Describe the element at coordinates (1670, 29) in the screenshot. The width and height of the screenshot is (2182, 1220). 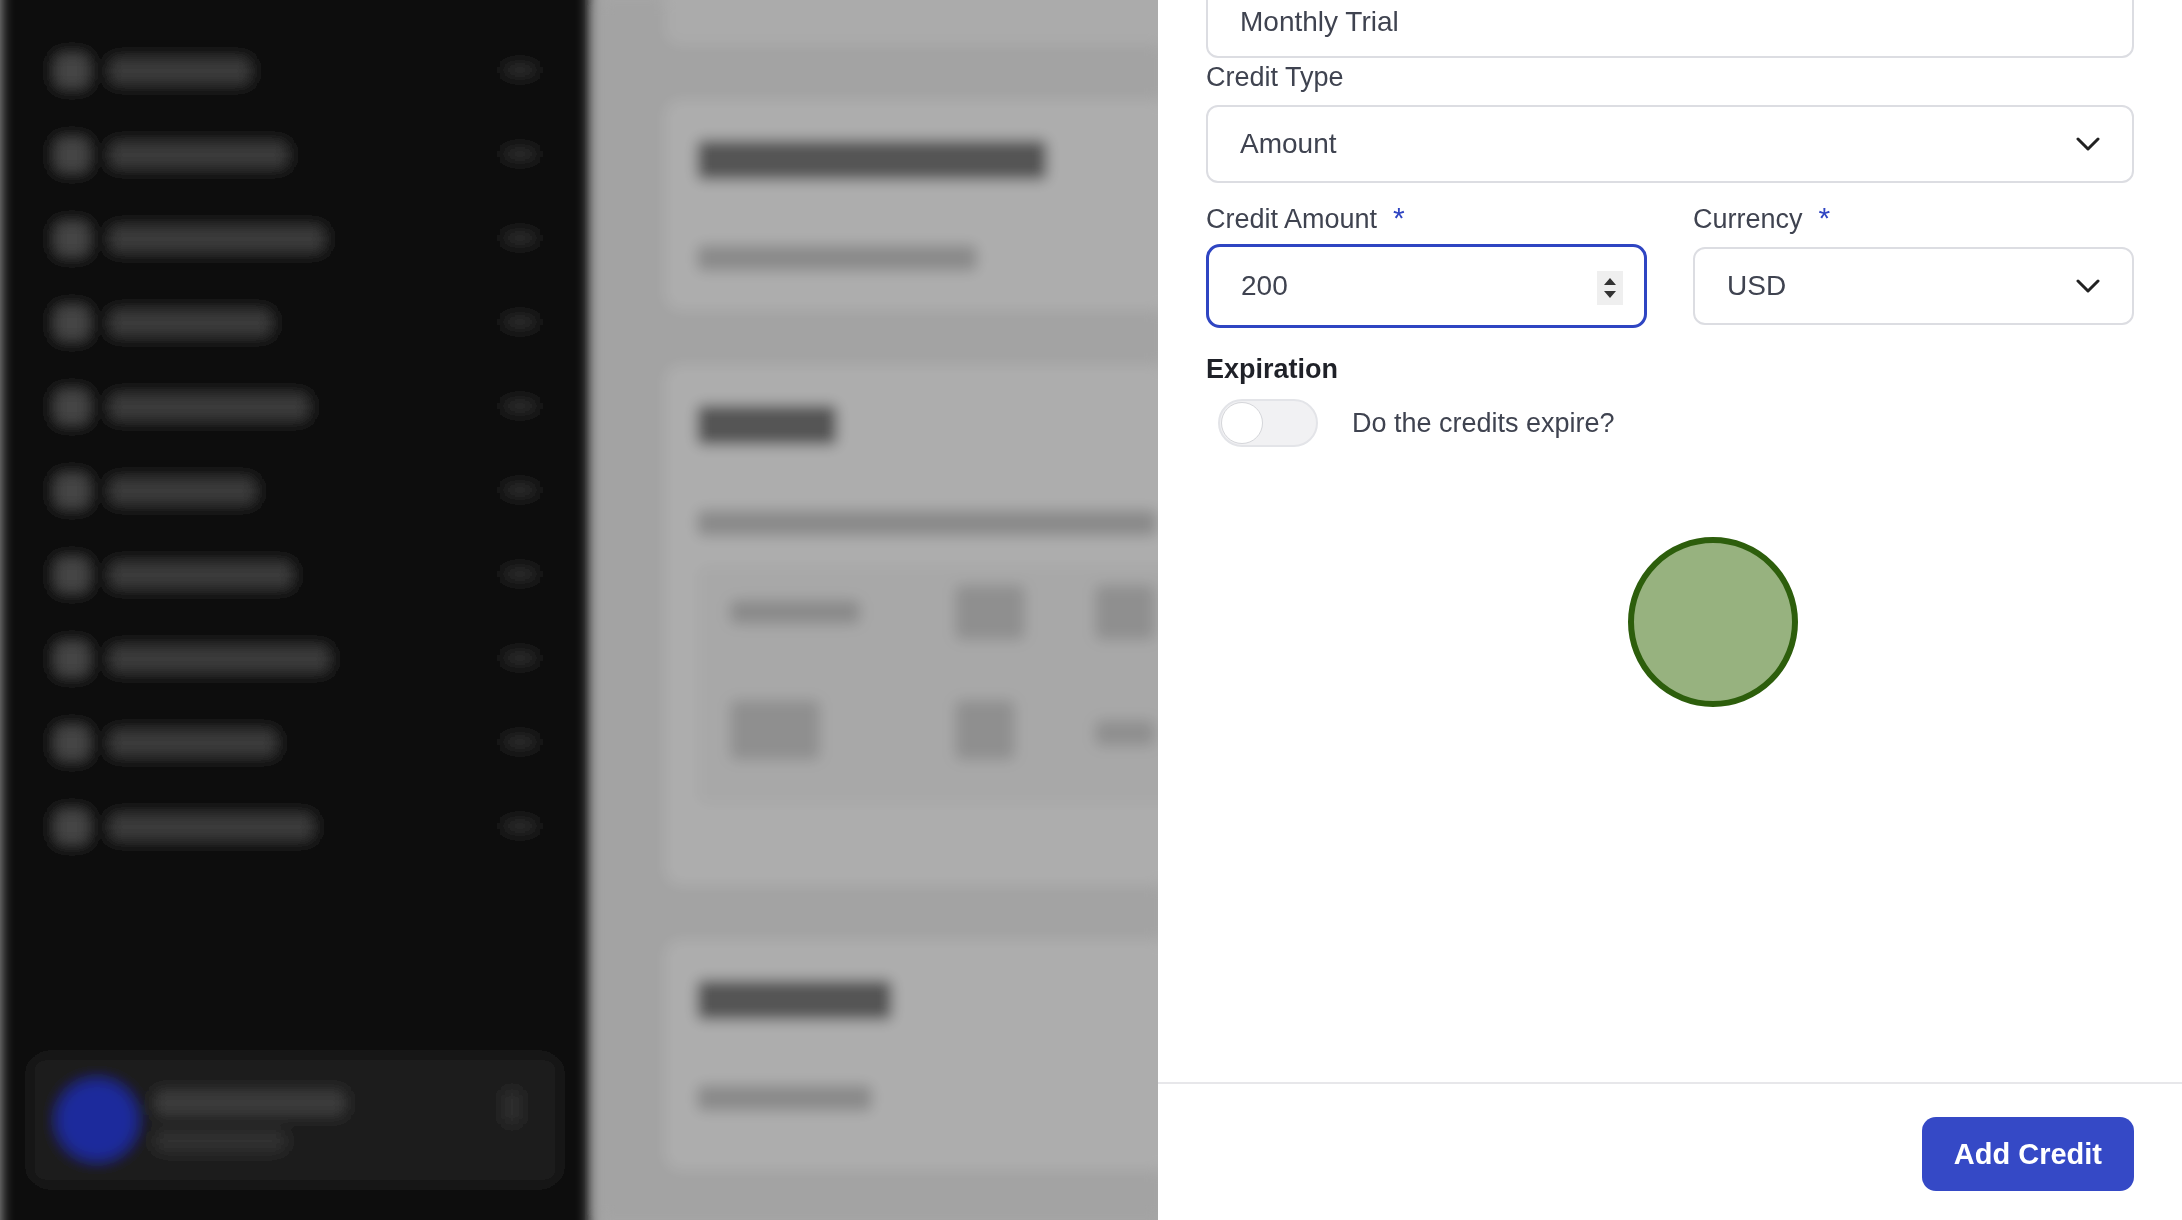
I see `name-field: Monthly Trial` at that location.